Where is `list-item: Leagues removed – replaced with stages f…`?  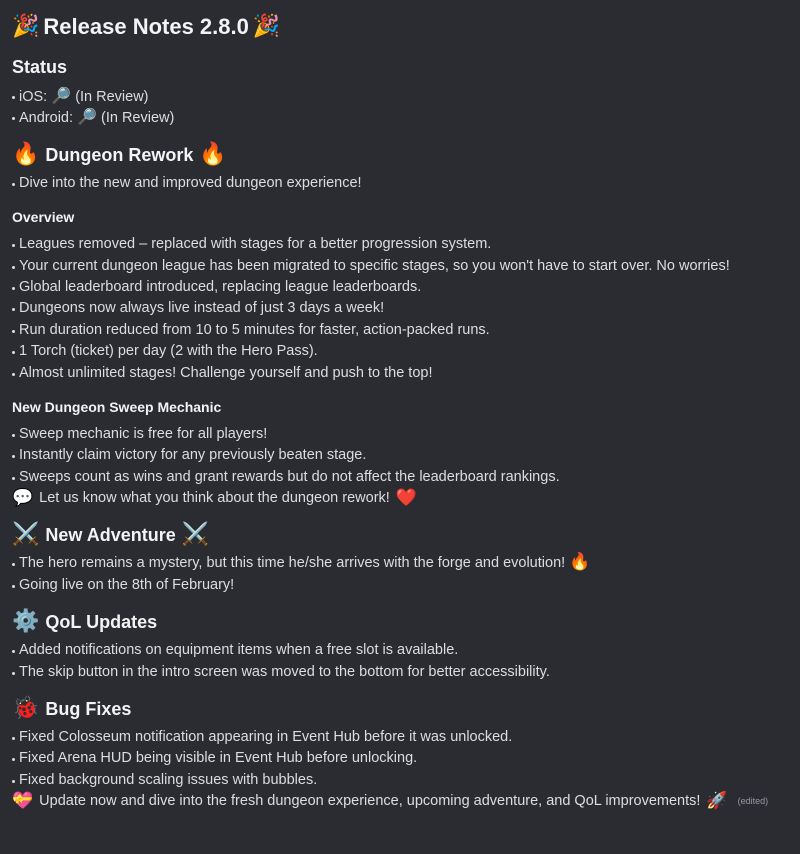 list-item: Leagues removed – replaced with stages f… is located at coordinates (400, 244).